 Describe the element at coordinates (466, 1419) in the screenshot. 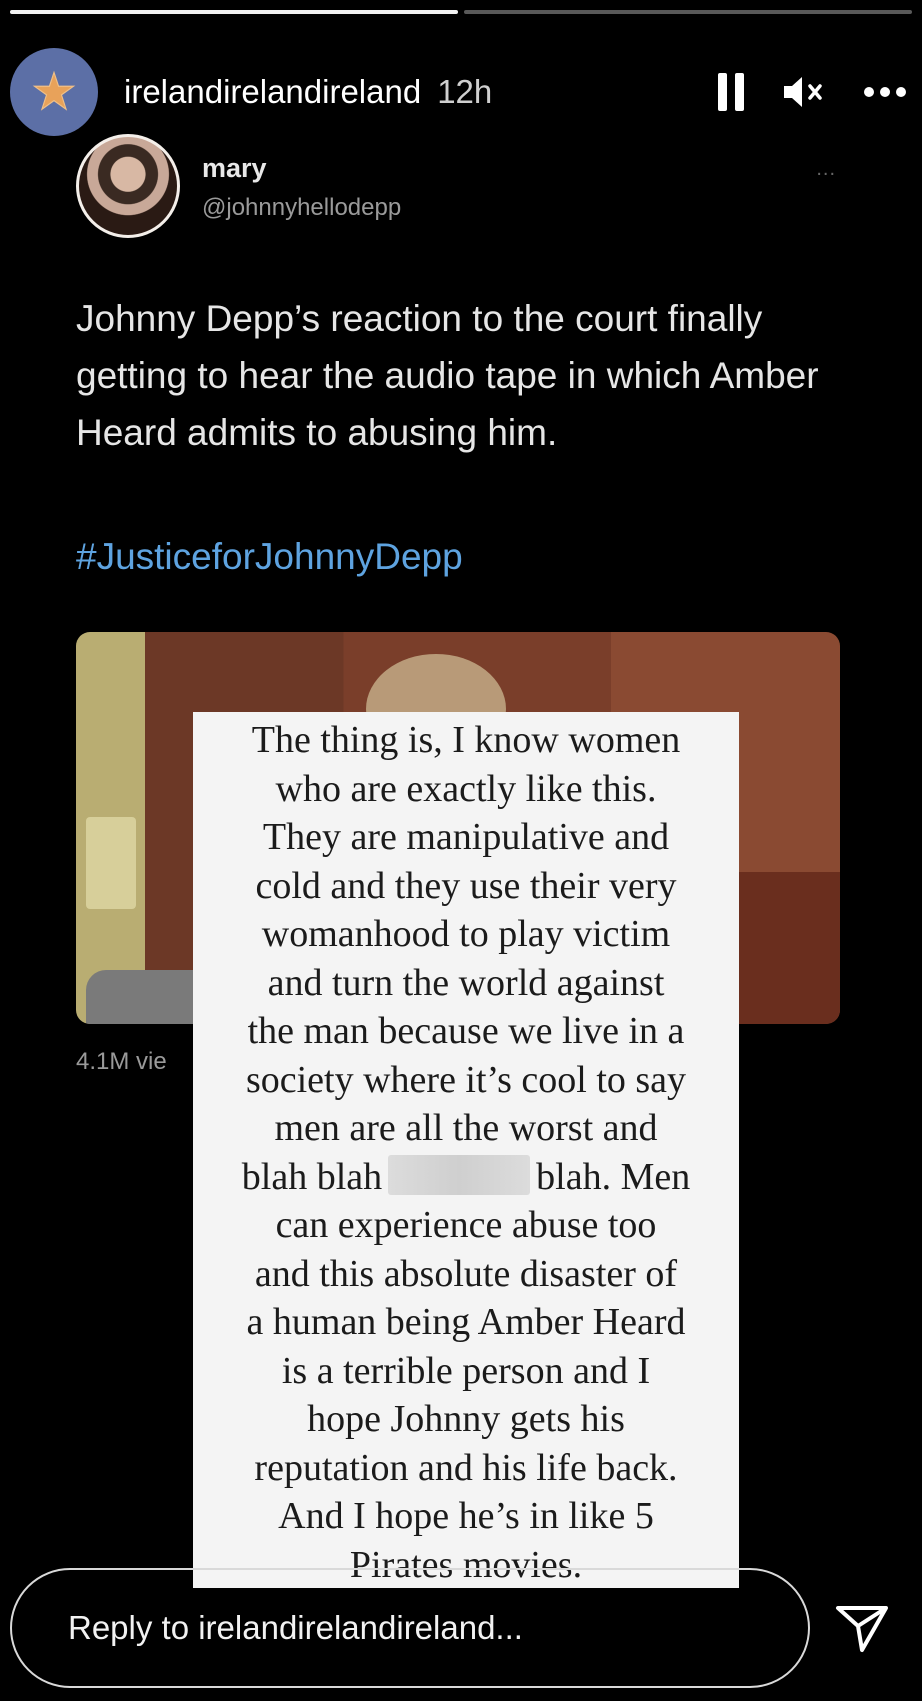

I see `overlay-line: hope Johnny gets his` at that location.